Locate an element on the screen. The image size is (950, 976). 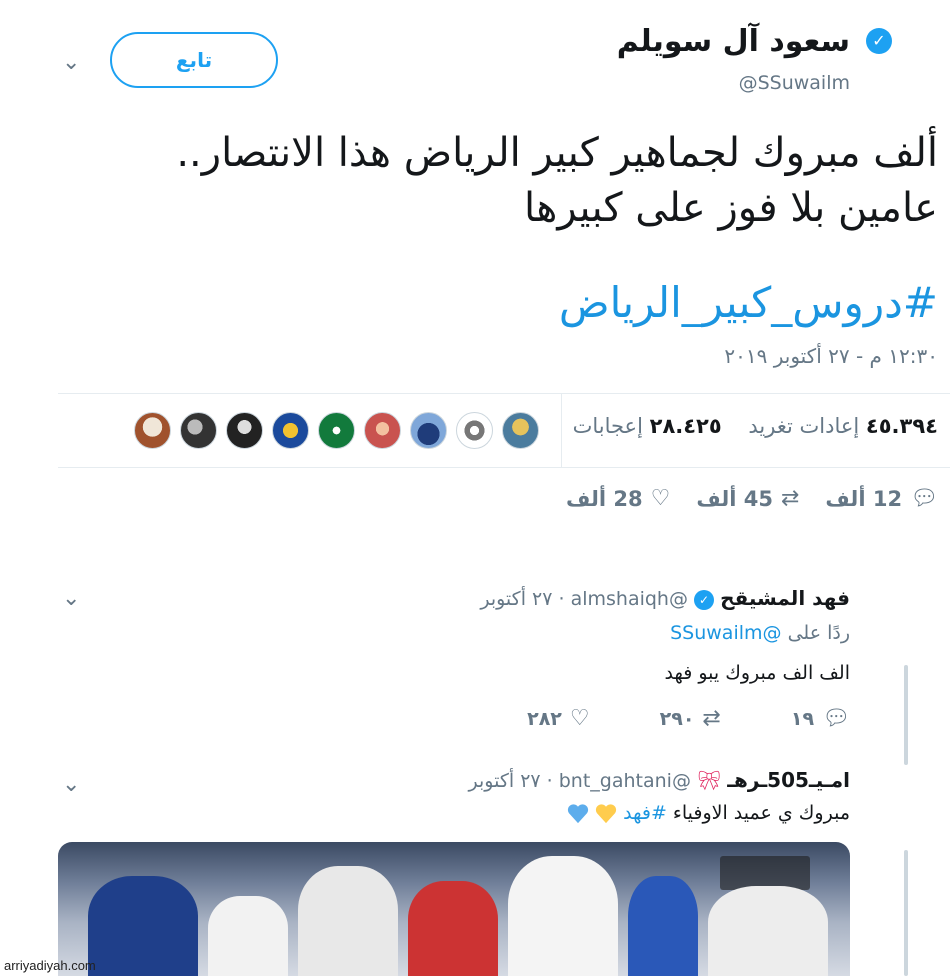
retweet-button: ⇄ 45 ألف is located at coordinates (747, 498).